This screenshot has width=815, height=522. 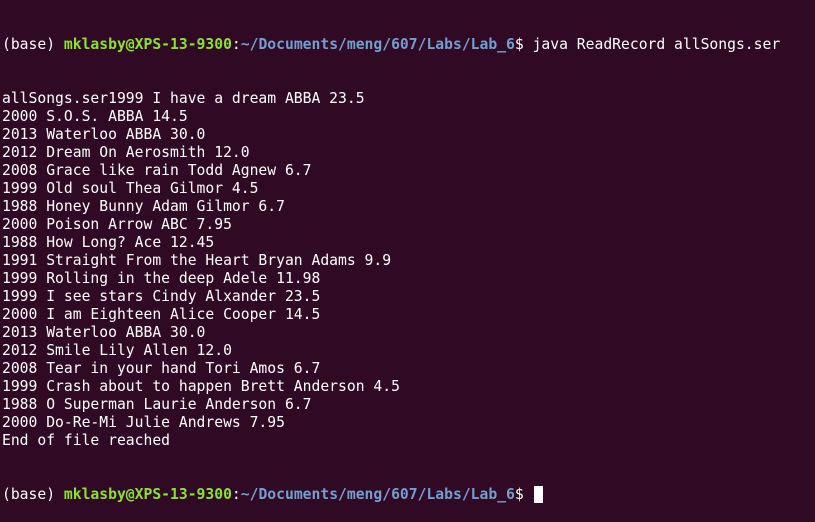 I want to click on output-line: 1988 Honey Bunny Adam Gilmor 6.7, so click(x=143, y=206).